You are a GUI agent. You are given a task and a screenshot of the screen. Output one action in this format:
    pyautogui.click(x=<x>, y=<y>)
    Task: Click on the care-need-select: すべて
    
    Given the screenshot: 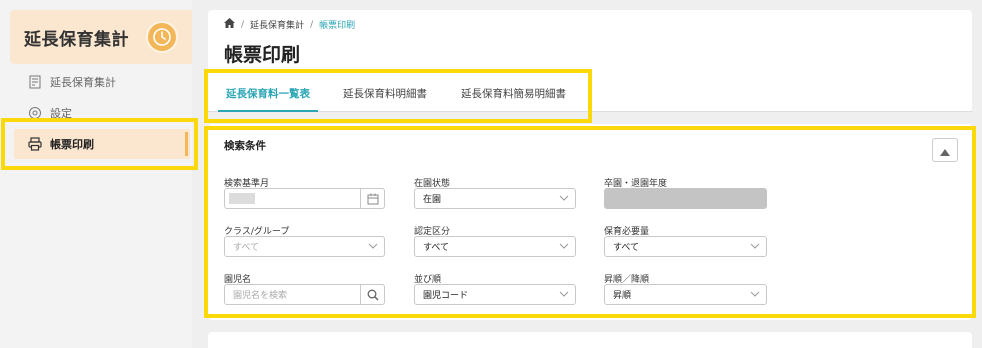 What is the action you would take?
    pyautogui.click(x=685, y=246)
    